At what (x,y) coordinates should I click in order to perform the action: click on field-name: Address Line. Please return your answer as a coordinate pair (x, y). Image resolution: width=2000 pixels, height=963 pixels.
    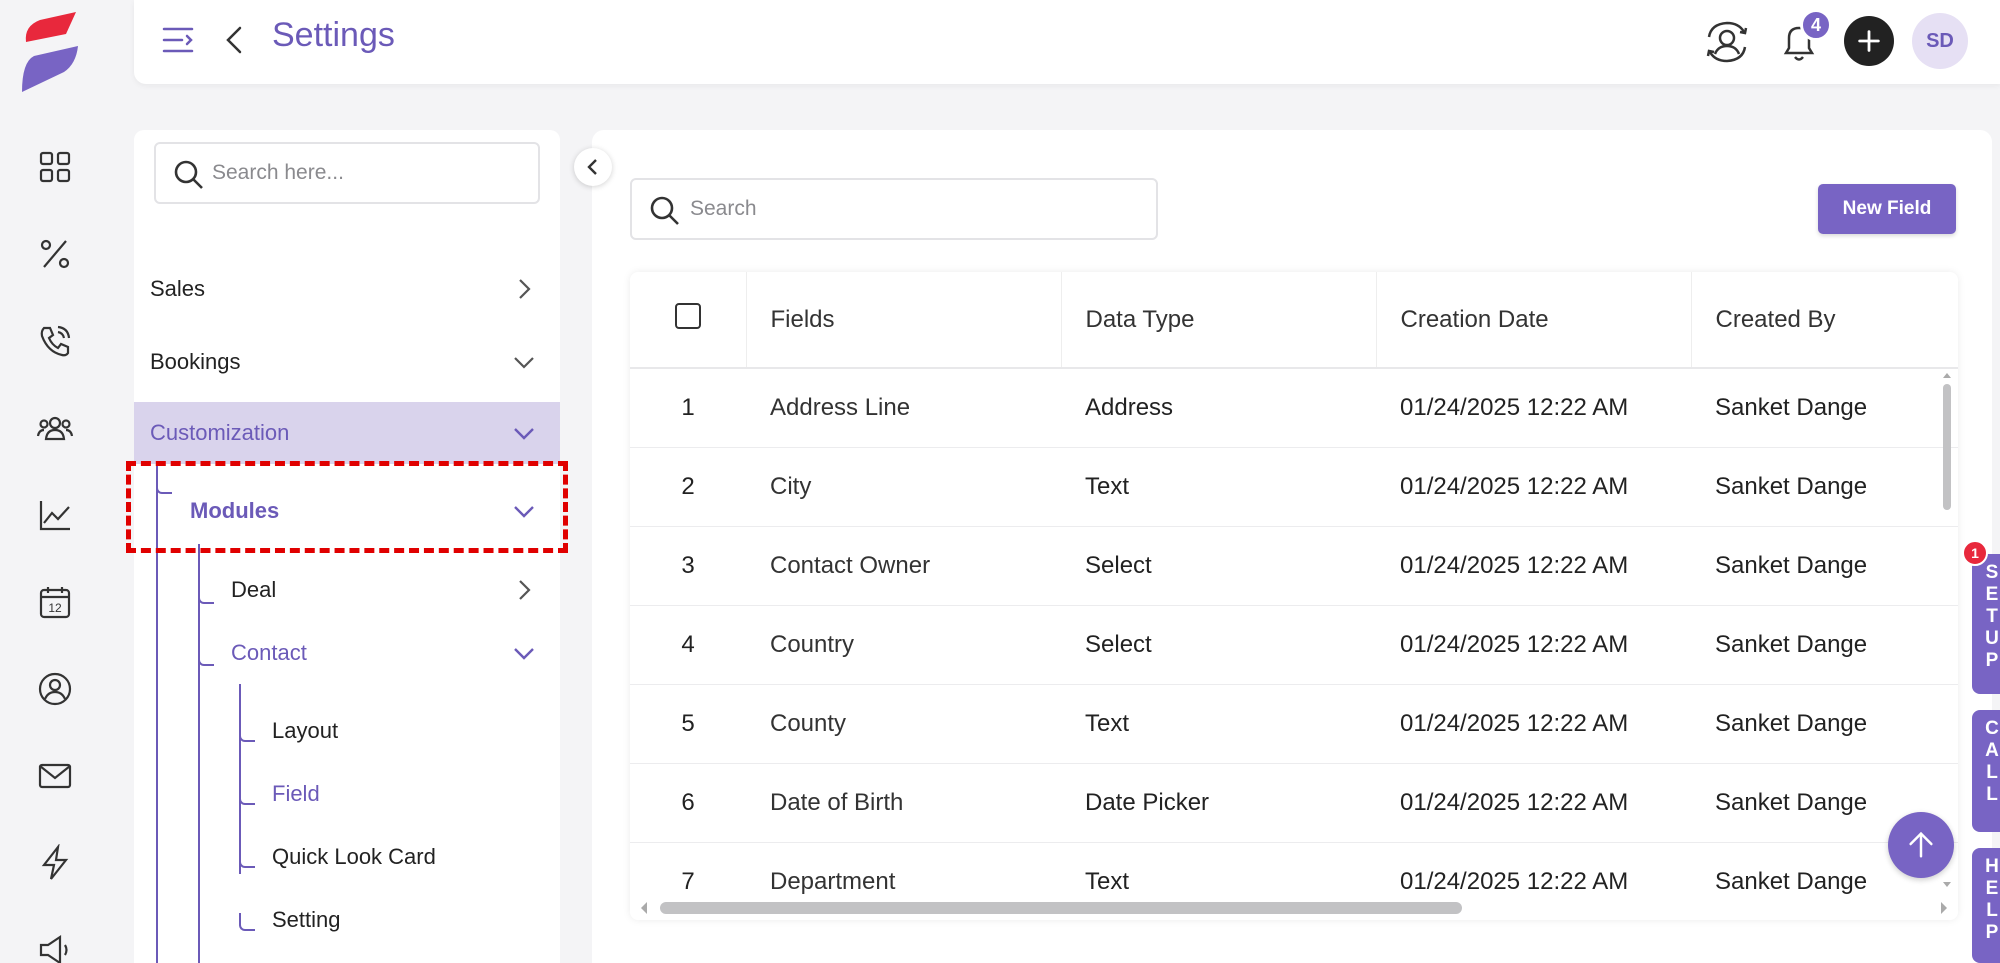
    Looking at the image, I should click on (903, 408).